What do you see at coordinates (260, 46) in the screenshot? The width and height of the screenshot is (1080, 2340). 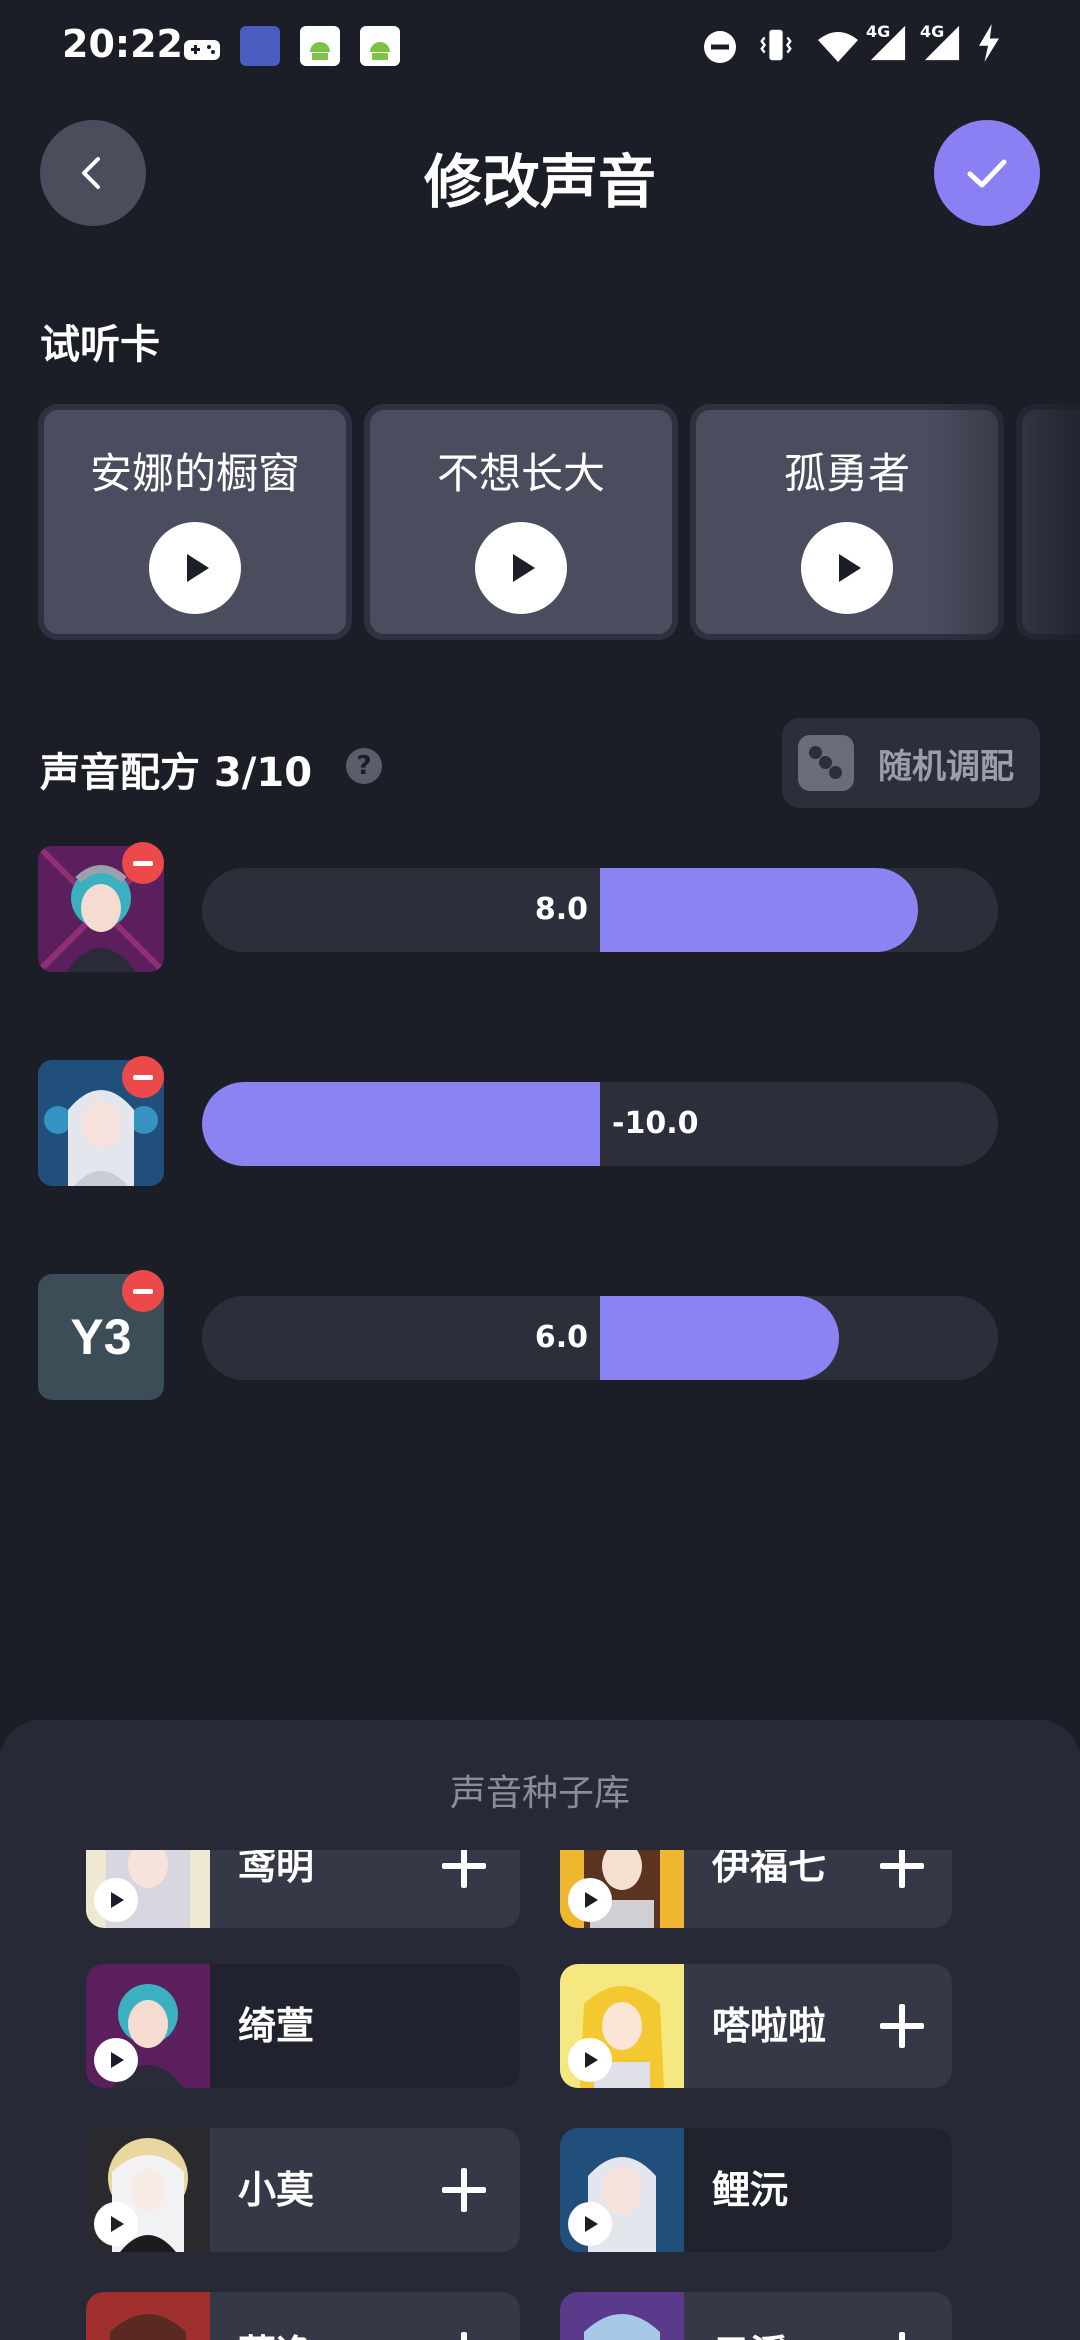 I see `app-notification-icon` at bounding box center [260, 46].